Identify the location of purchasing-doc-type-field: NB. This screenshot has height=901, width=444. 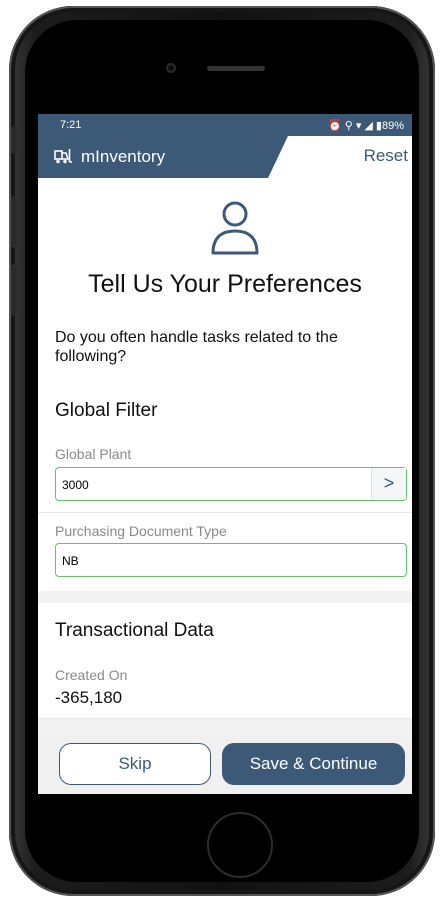
(231, 560).